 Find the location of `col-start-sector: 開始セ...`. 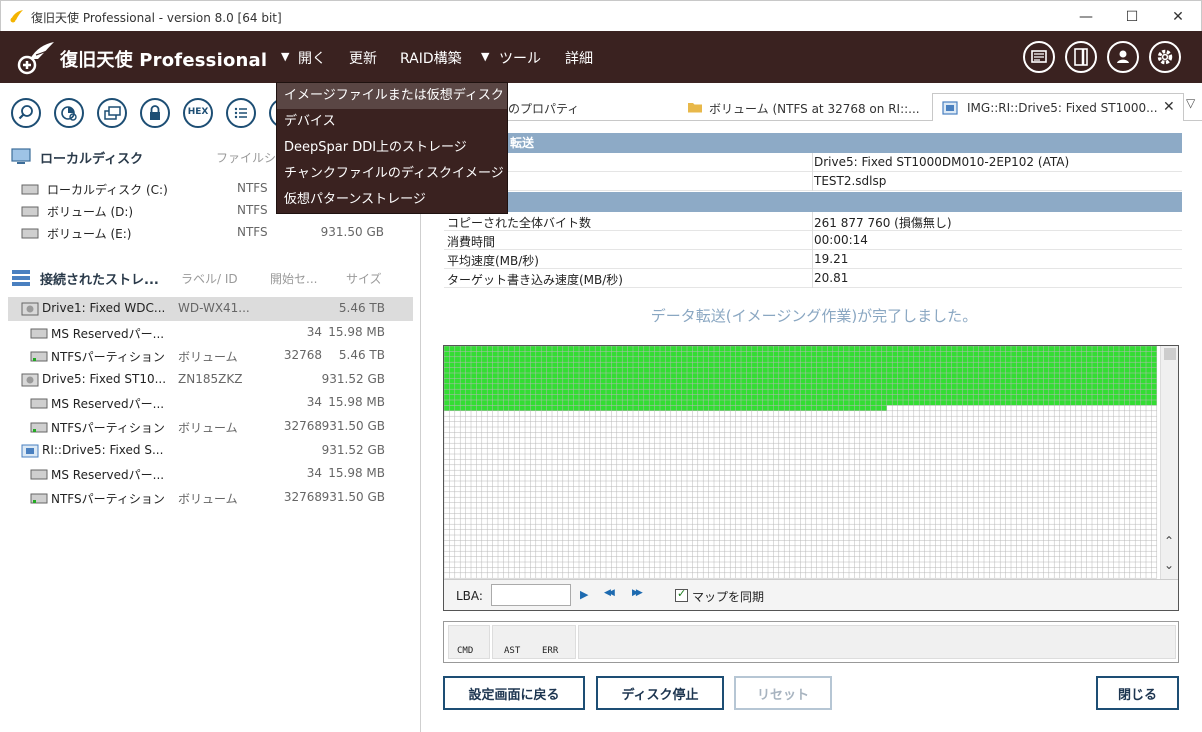

col-start-sector: 開始セ... is located at coordinates (293, 278).